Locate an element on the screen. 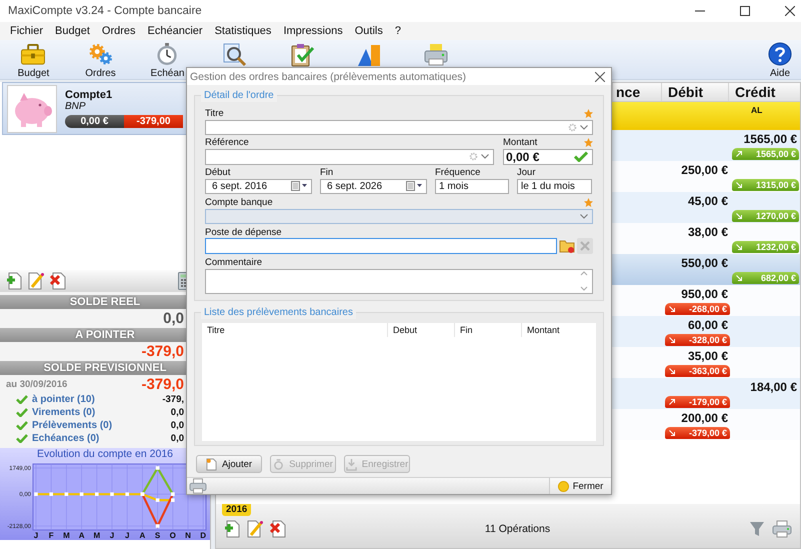 This screenshot has height=549, width=801. debit-amount: 38,00 € is located at coordinates (707, 232).